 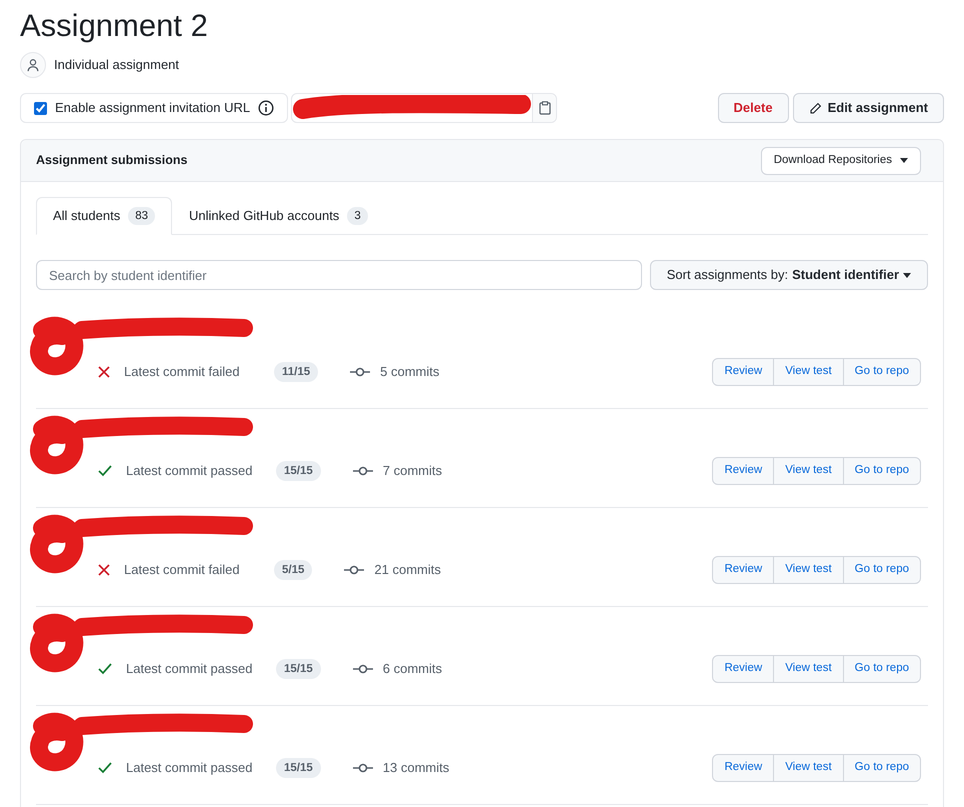 I want to click on count-badge: 83, so click(x=141, y=216).